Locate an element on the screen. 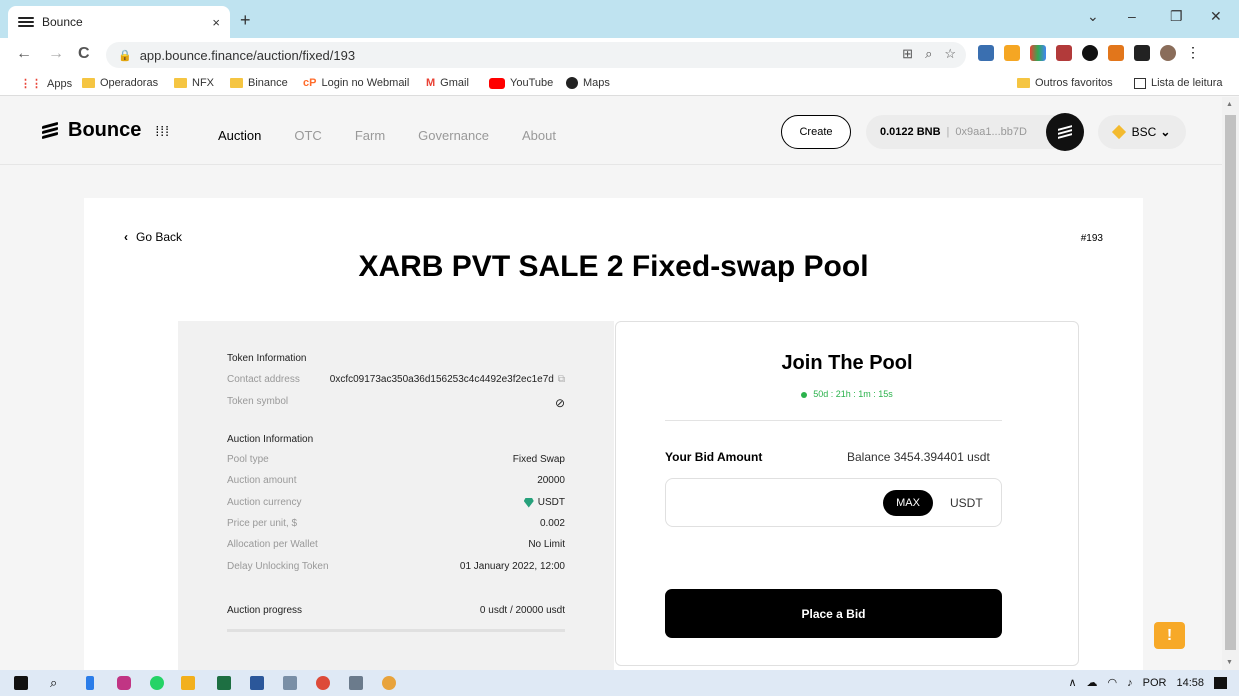 The width and height of the screenshot is (1239, 696). back-button: ← is located at coordinates (24, 54).